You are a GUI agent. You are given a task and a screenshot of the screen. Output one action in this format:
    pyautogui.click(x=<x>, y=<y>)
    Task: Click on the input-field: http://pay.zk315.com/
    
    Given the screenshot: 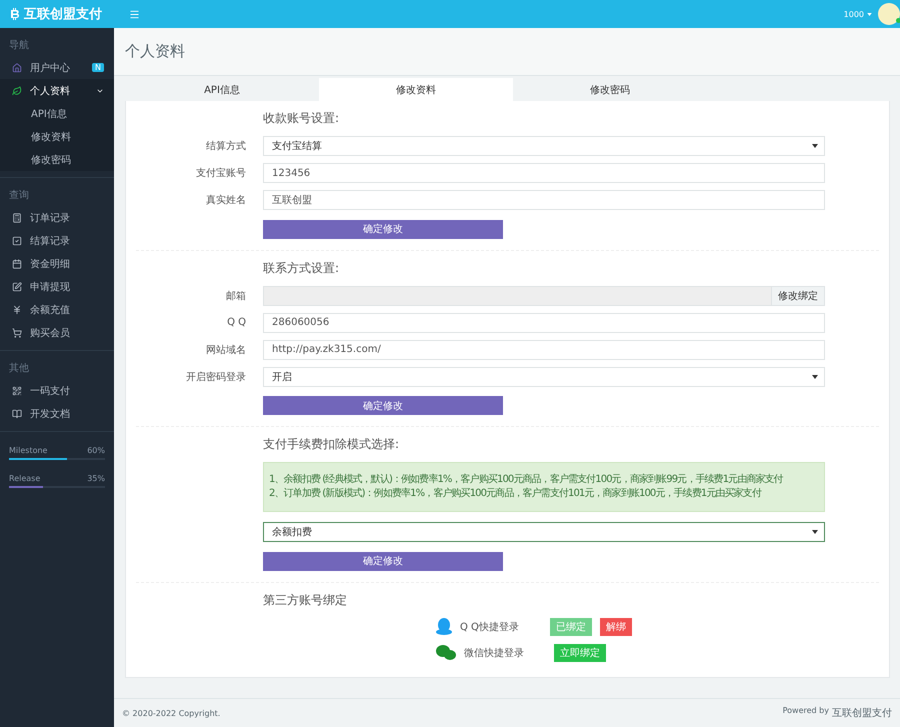 What is the action you would take?
    pyautogui.click(x=544, y=350)
    